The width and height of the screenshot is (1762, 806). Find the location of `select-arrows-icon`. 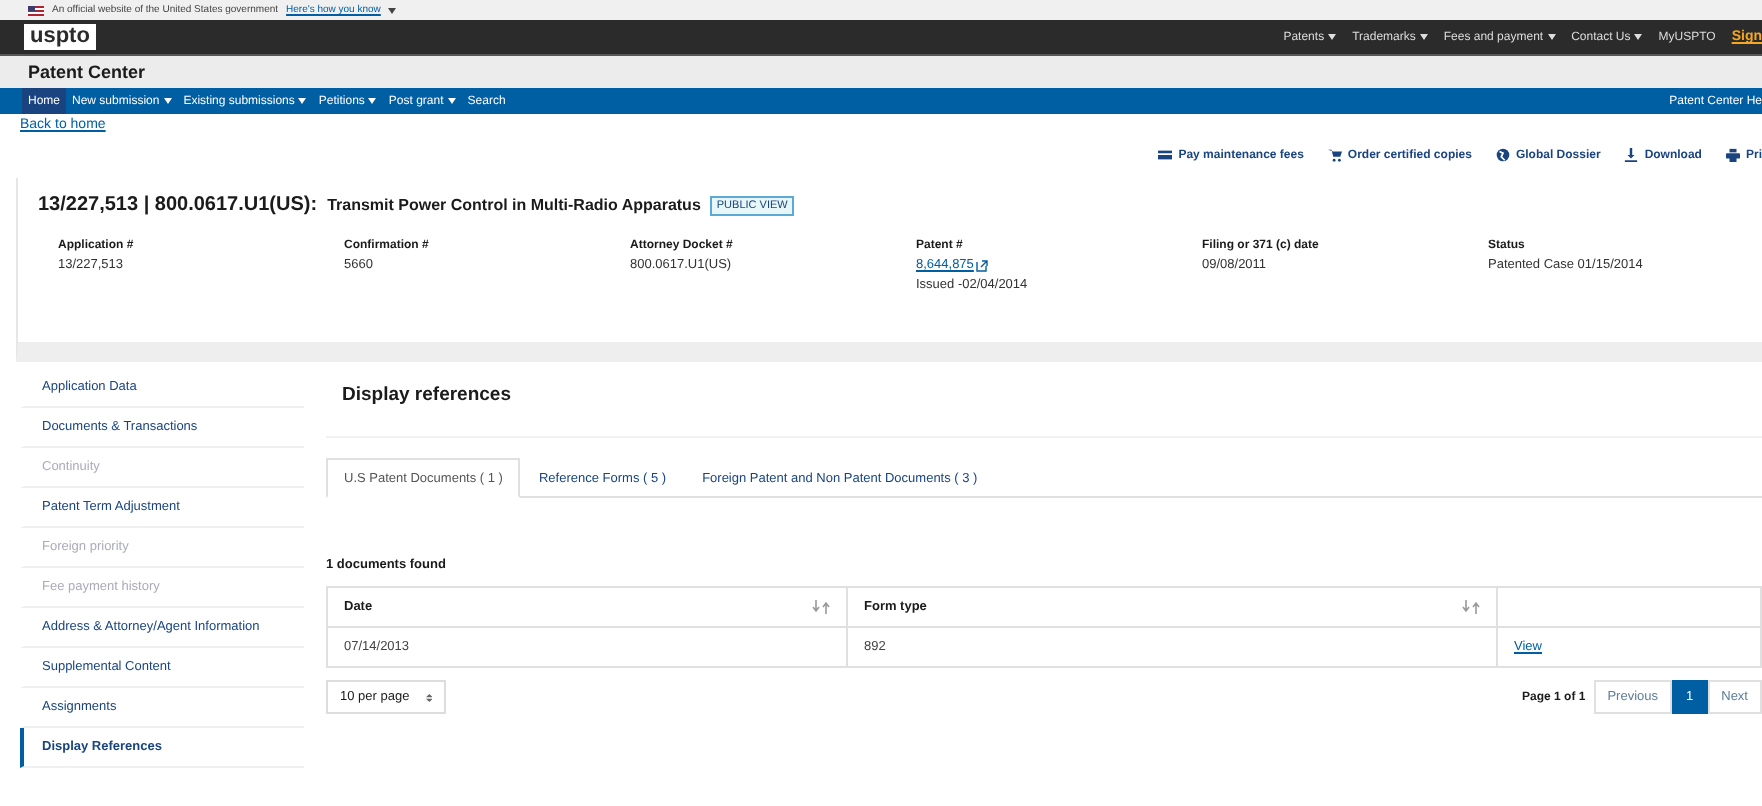

select-arrows-icon is located at coordinates (428, 697).